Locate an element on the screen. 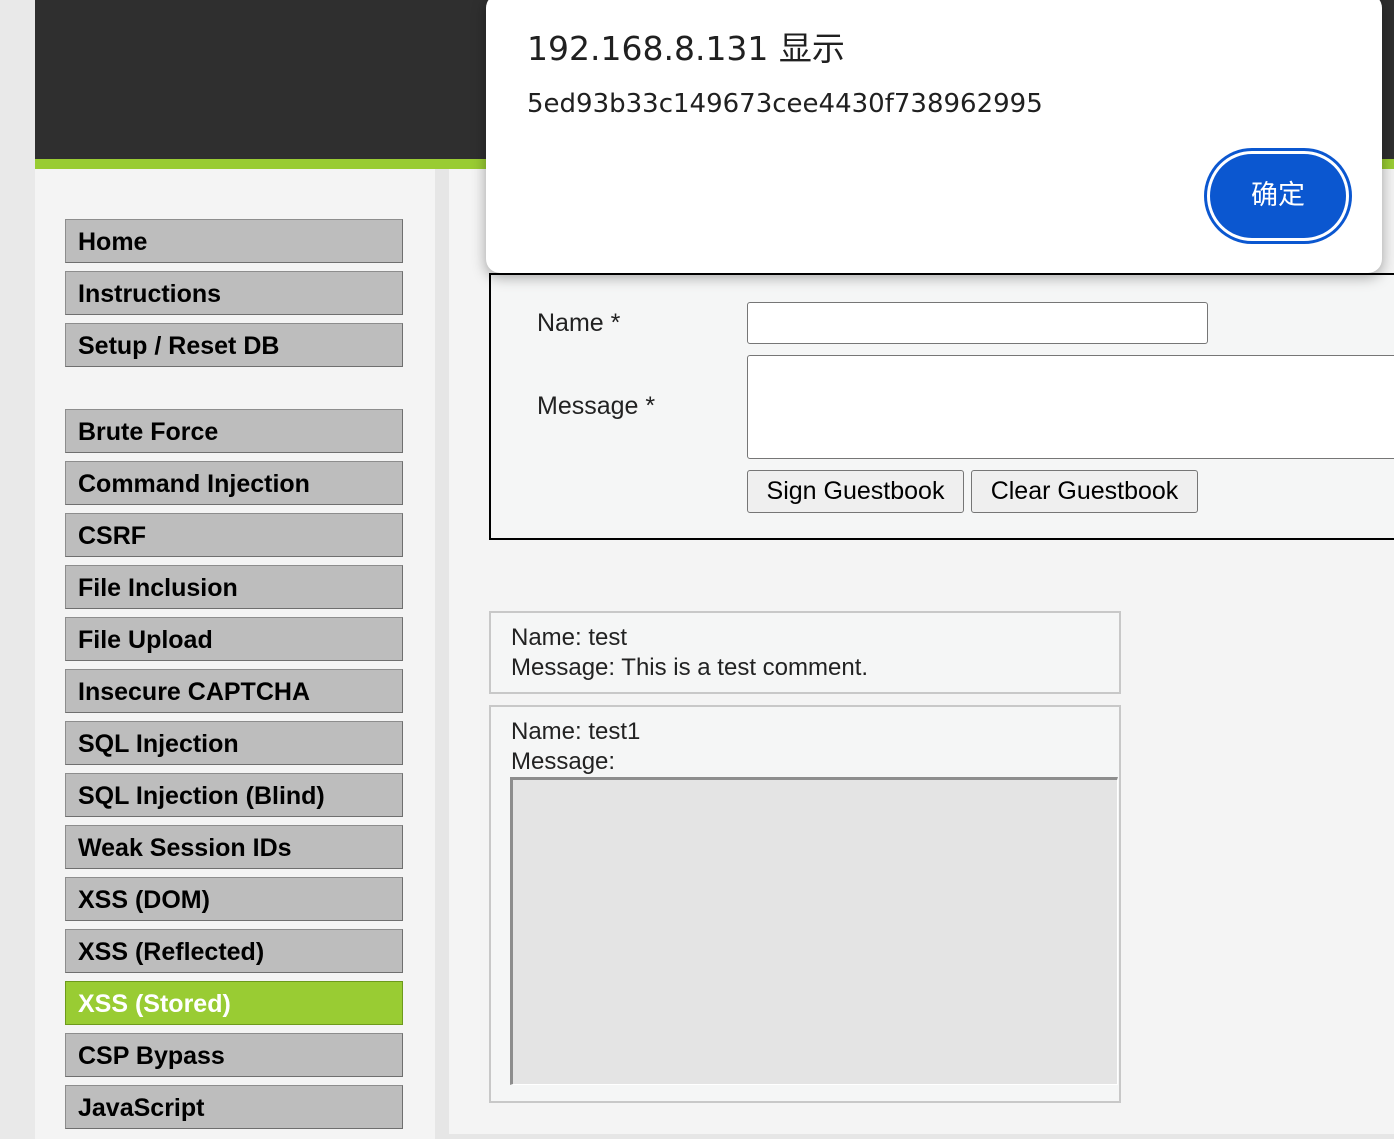 The width and height of the screenshot is (1394, 1139). menu-item-sql-injection: SQL Injection is located at coordinates (234, 743).